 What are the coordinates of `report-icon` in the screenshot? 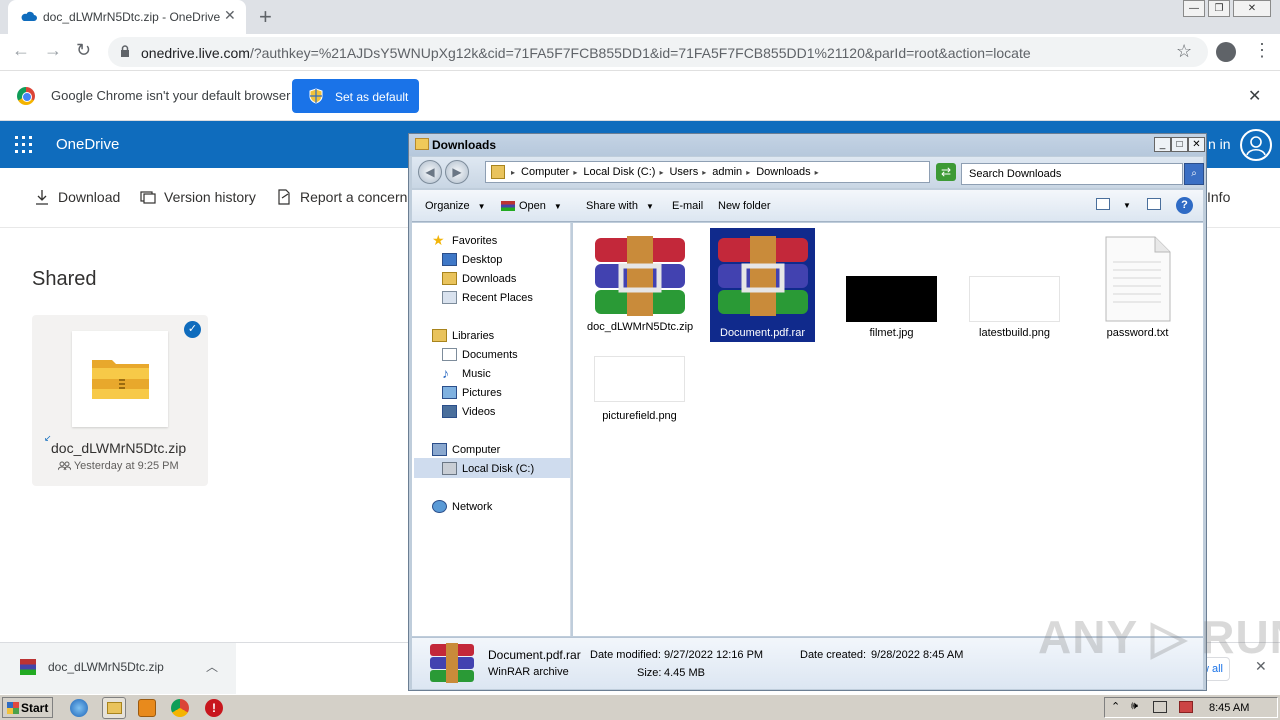 It's located at (284, 197).